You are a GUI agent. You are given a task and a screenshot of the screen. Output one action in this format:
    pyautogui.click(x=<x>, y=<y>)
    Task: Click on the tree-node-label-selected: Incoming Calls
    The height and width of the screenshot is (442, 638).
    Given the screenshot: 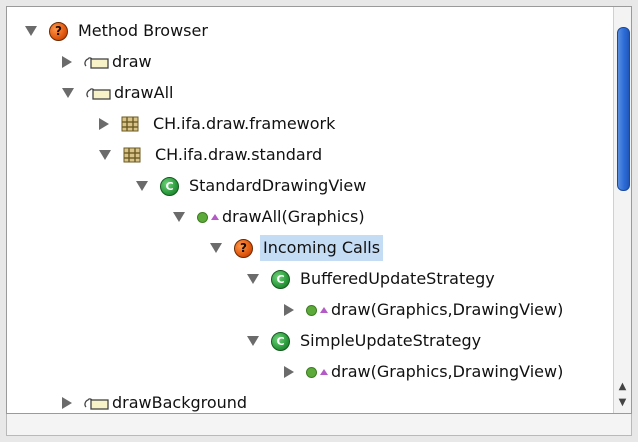 What is the action you would take?
    pyautogui.click(x=322, y=248)
    